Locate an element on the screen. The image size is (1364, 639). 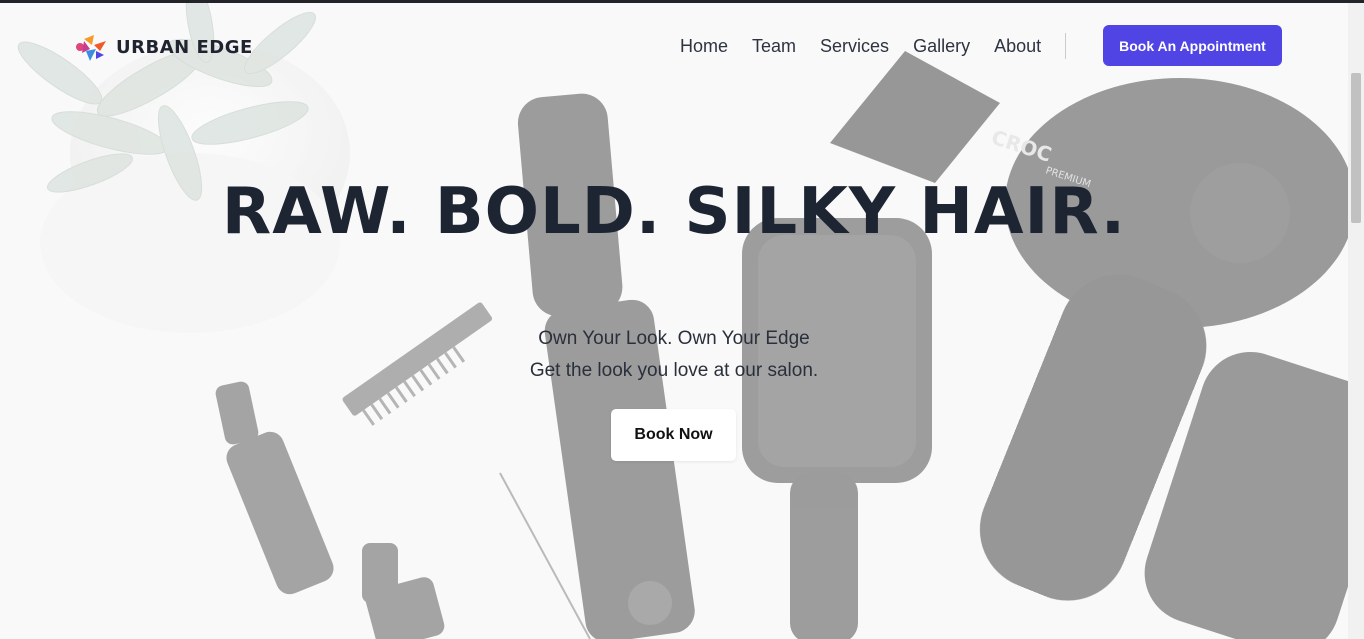
nav-about: About is located at coordinates (1017, 46).